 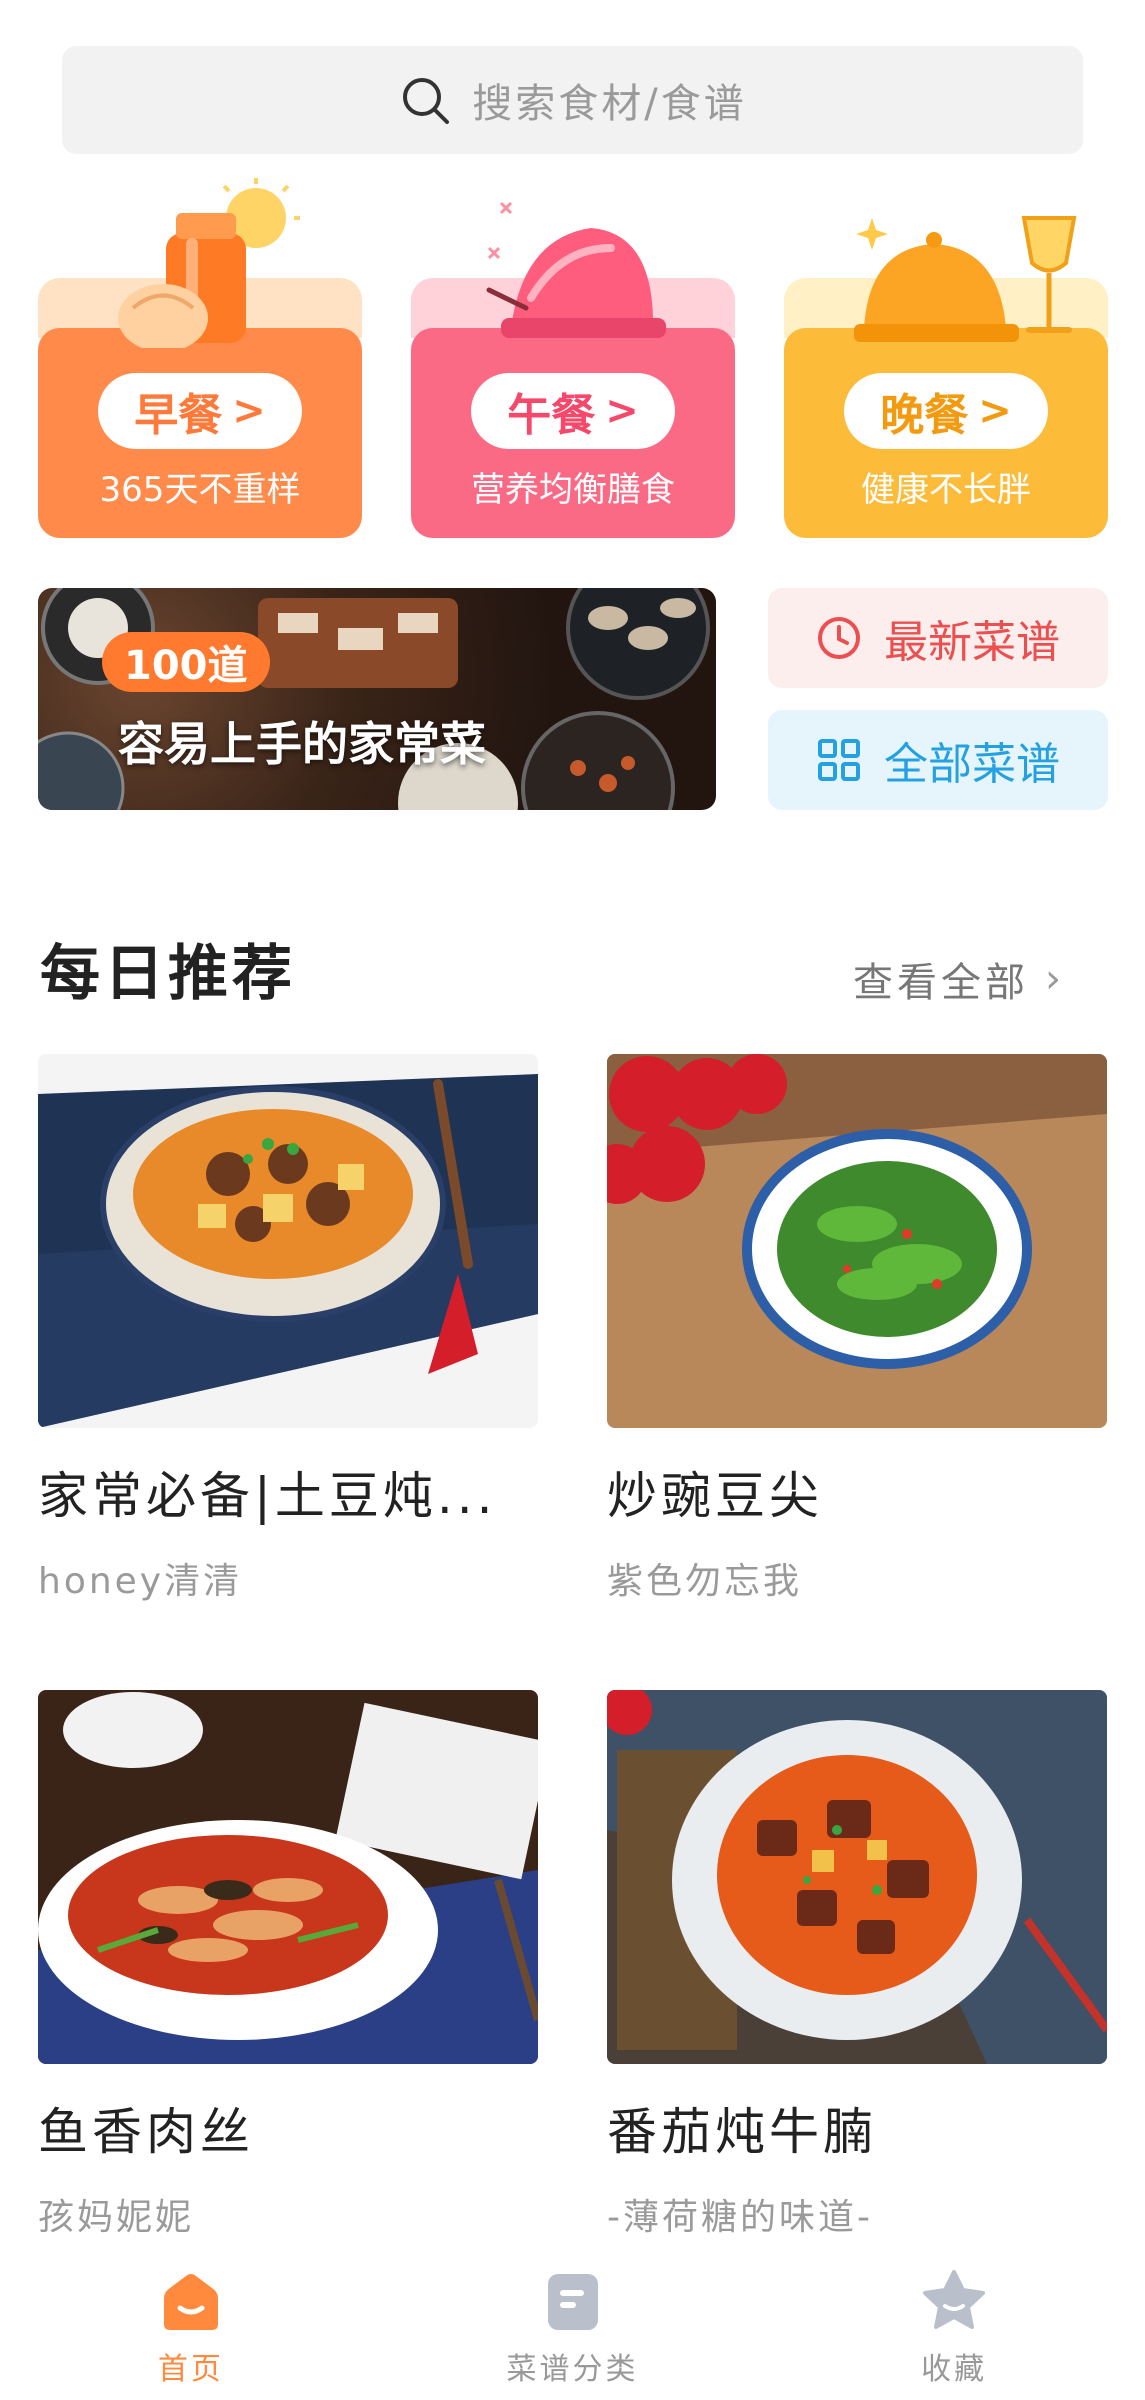 I want to click on dinner-illustration-icon, so click(x=965, y=279).